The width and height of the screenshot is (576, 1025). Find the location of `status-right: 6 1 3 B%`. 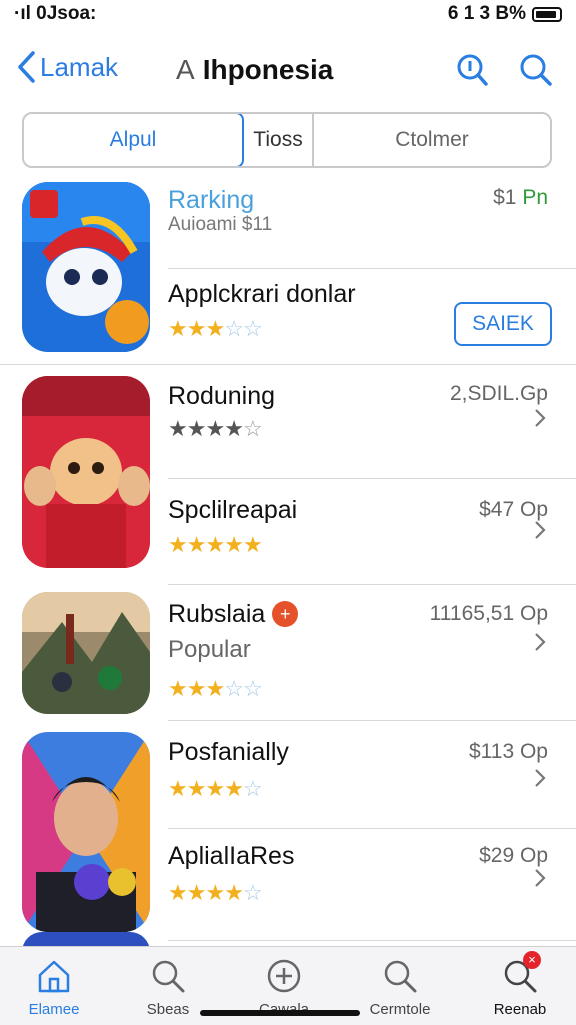

status-right: 6 1 3 B% is located at coordinates (505, 14).